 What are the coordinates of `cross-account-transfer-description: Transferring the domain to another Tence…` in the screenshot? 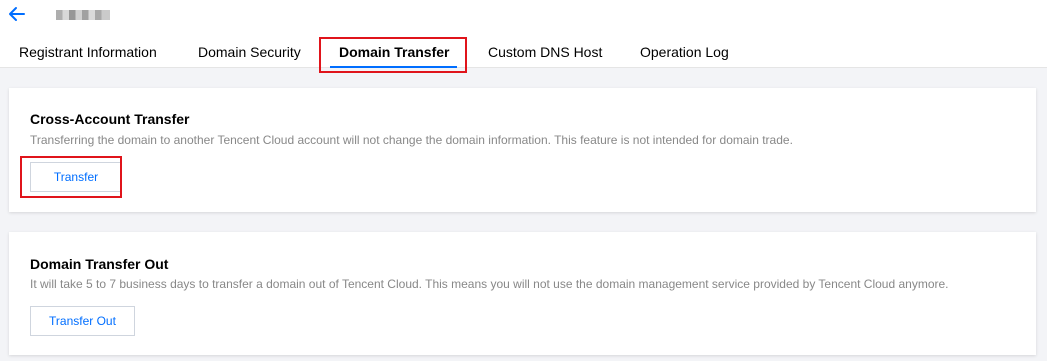 It's located at (411, 140).